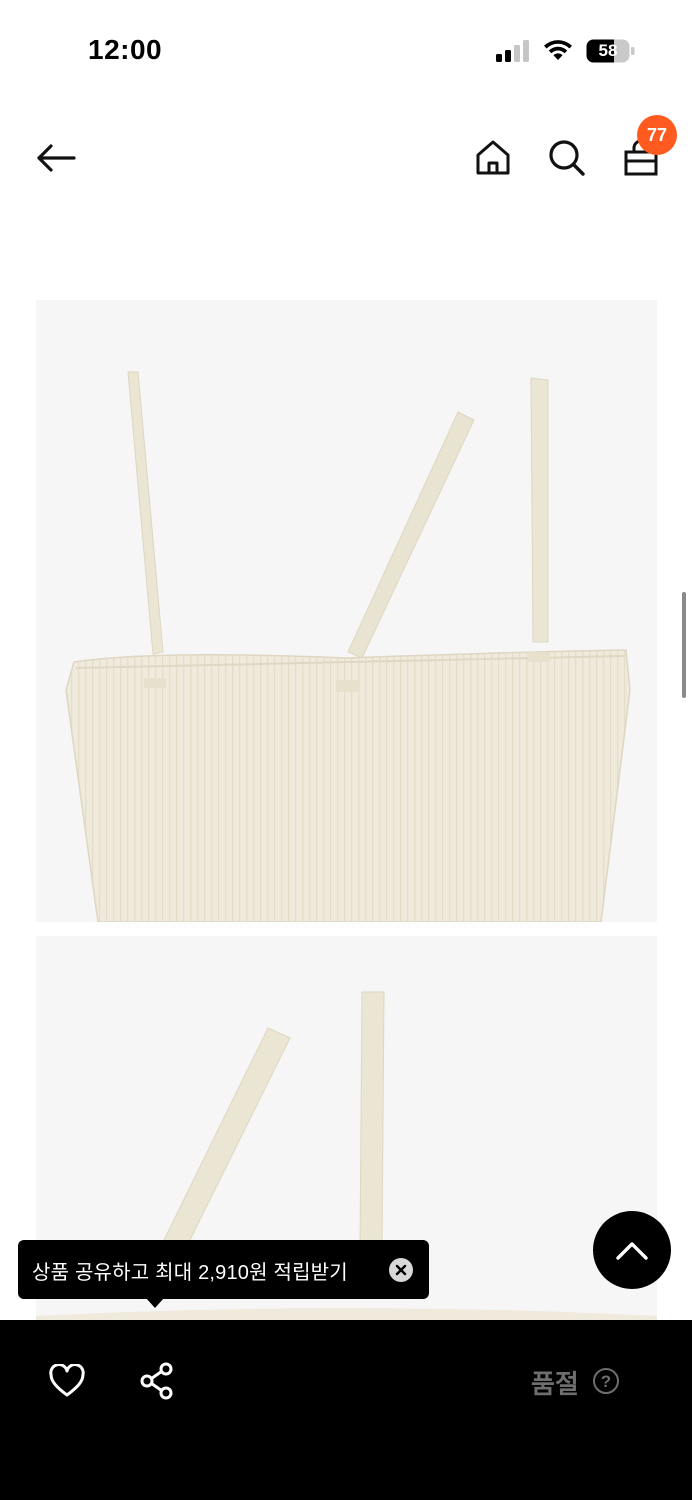 The width and height of the screenshot is (692, 1500). I want to click on back-button, so click(56, 158).